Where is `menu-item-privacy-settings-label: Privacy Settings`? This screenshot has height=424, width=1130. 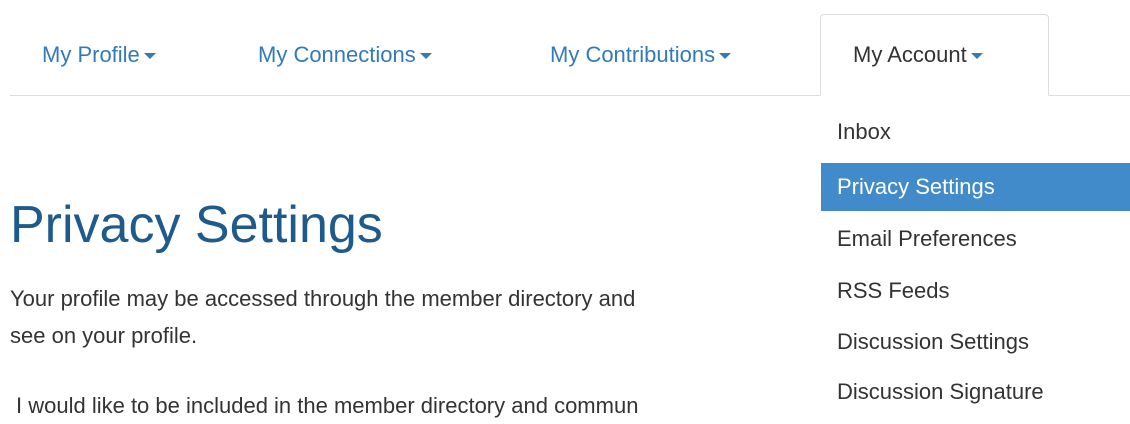
menu-item-privacy-settings-label: Privacy Settings is located at coordinates (916, 186).